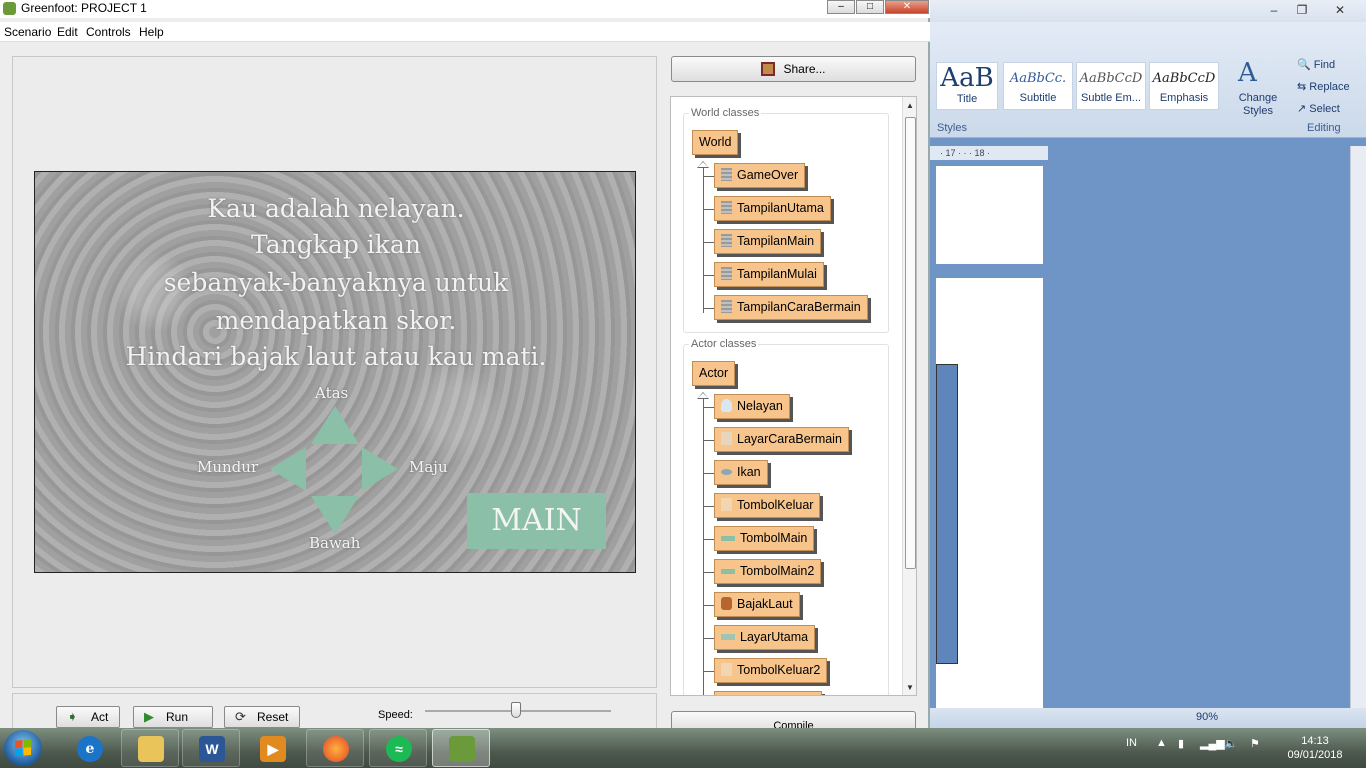 The width and height of the screenshot is (1366, 768). Describe the element at coordinates (516, 710) in the screenshot. I see `speed-slider-thumb` at that location.